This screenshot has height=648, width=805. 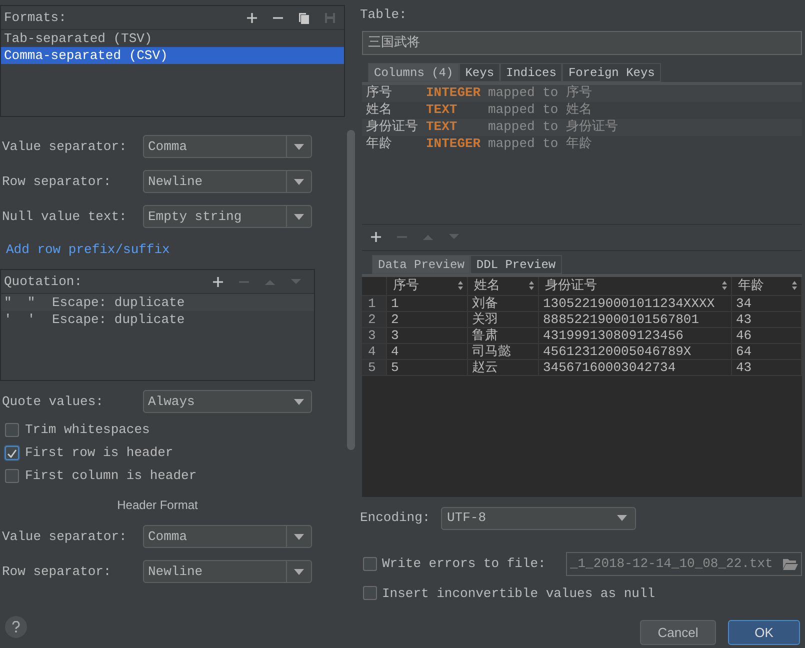 I want to click on dropdown-value: Empty string, so click(x=195, y=217).